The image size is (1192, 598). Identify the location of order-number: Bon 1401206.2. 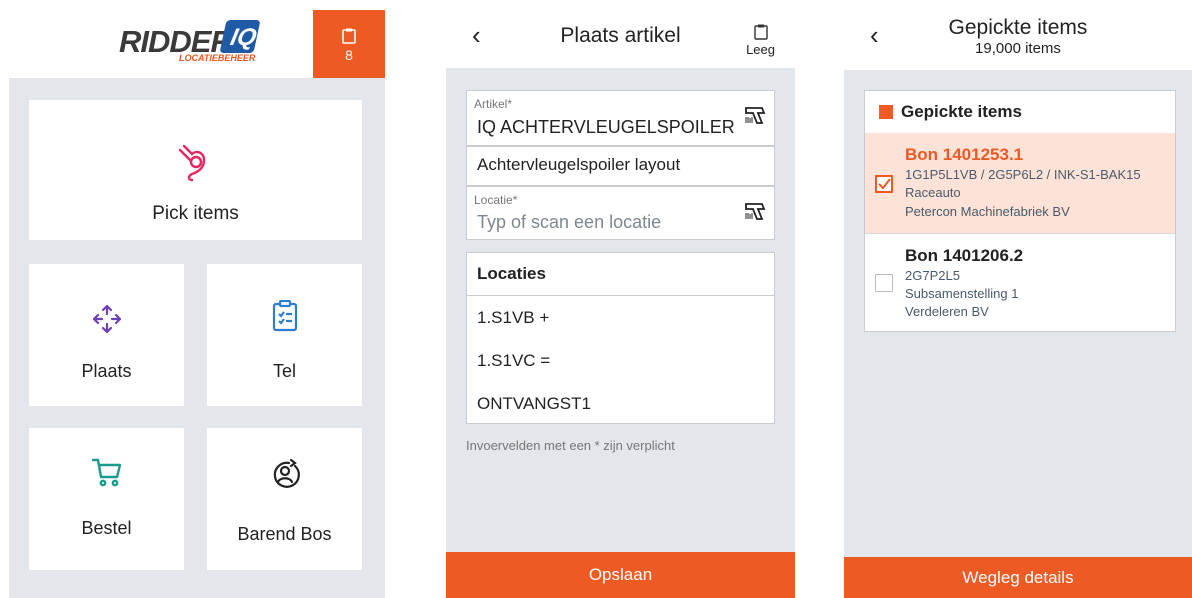
(964, 255).